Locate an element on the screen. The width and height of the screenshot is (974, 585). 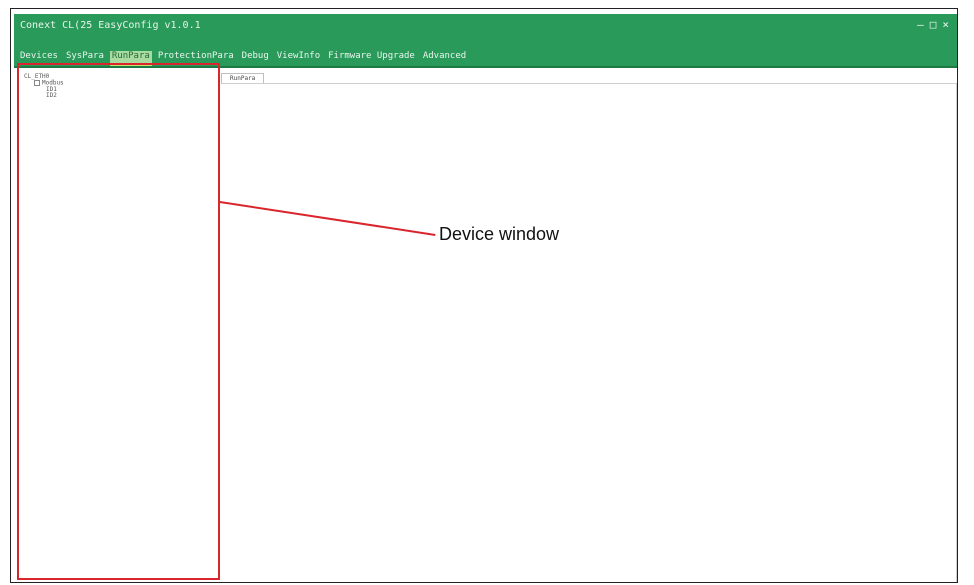
tab-runpara: RunPara is located at coordinates (243, 78).